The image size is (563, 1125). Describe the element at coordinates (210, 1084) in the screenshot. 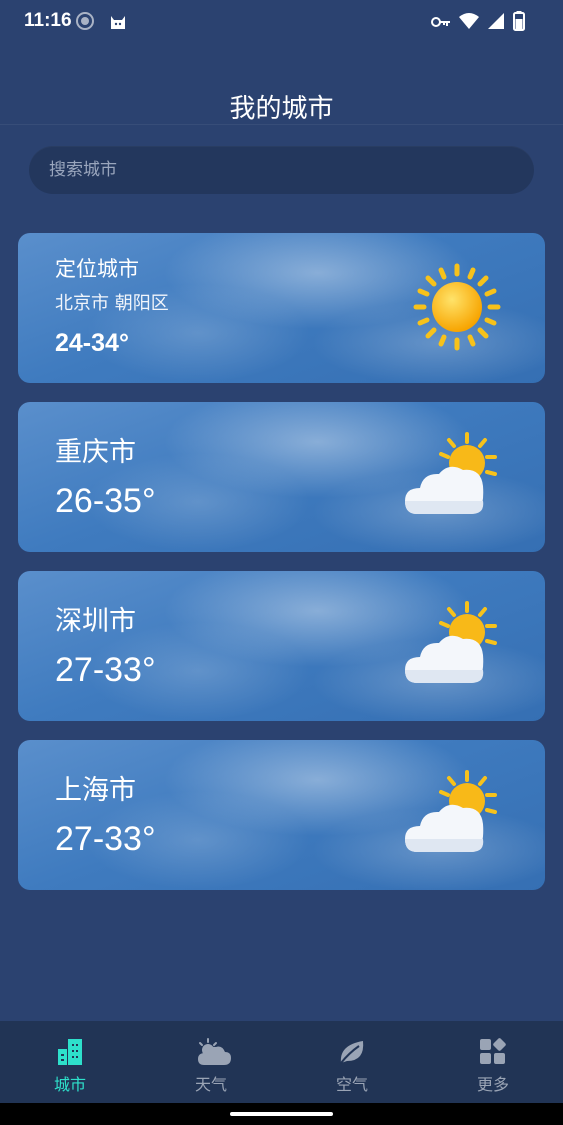

I see `tab-label: 天气` at that location.